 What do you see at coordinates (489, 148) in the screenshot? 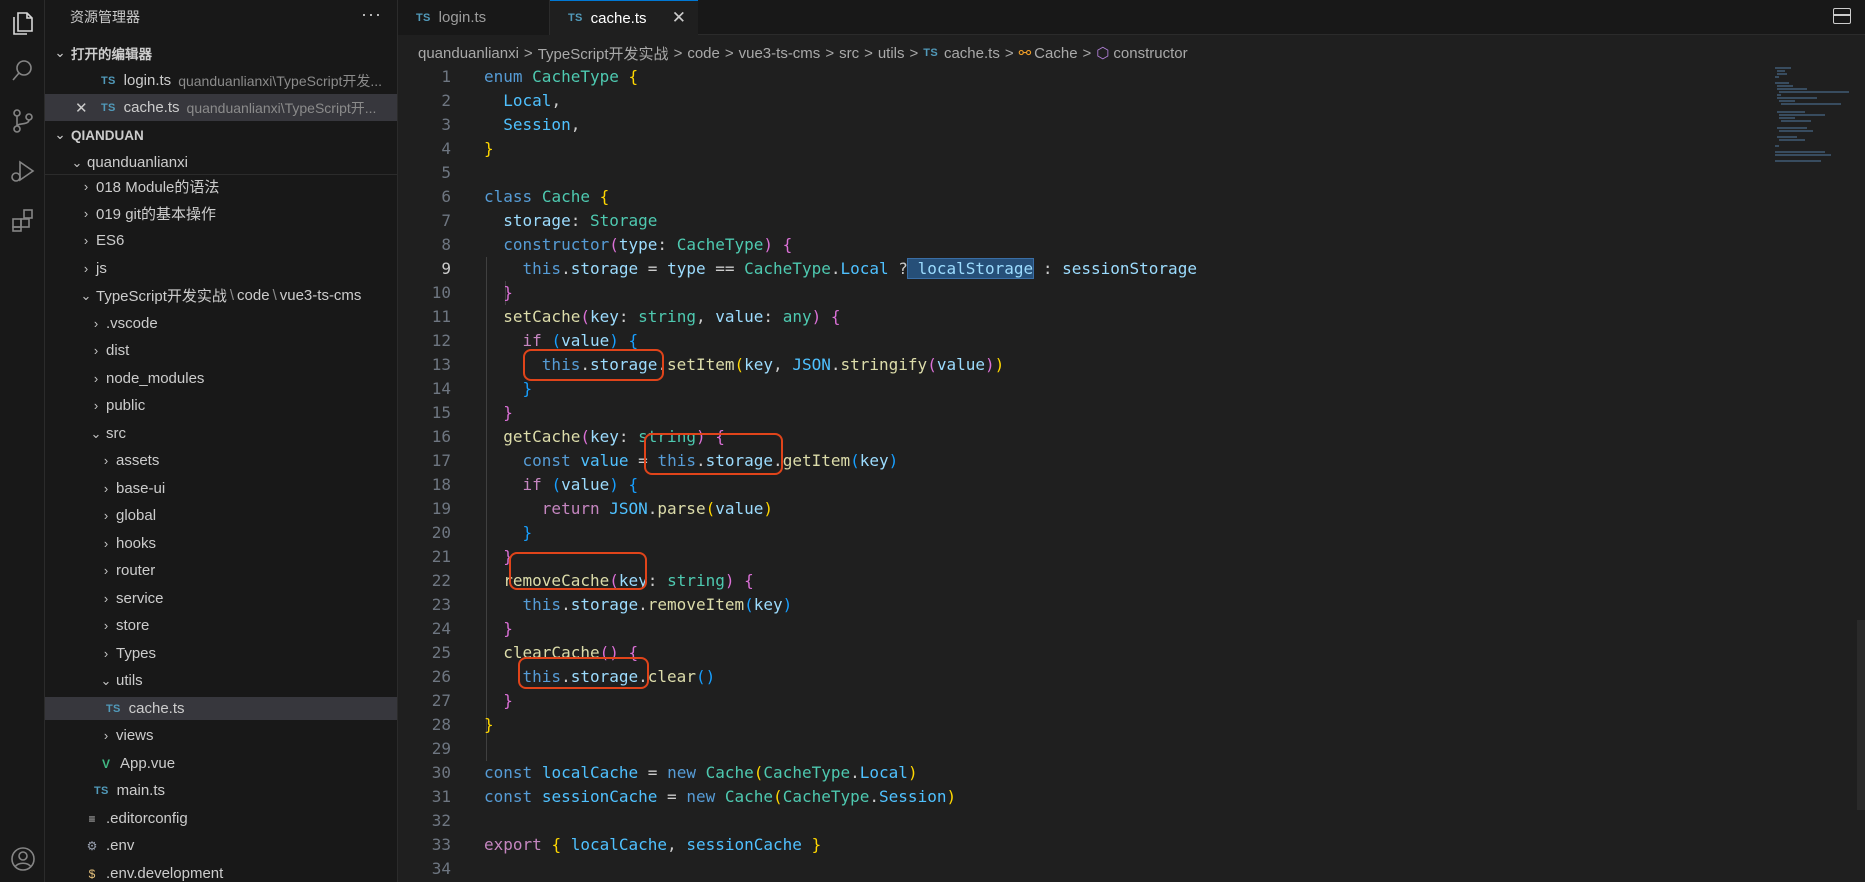
I see `code-line-4: }` at bounding box center [489, 148].